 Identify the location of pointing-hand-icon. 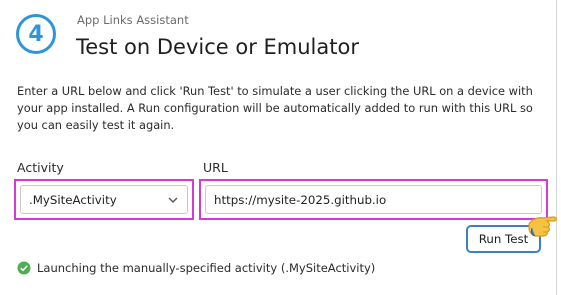
(543, 224).